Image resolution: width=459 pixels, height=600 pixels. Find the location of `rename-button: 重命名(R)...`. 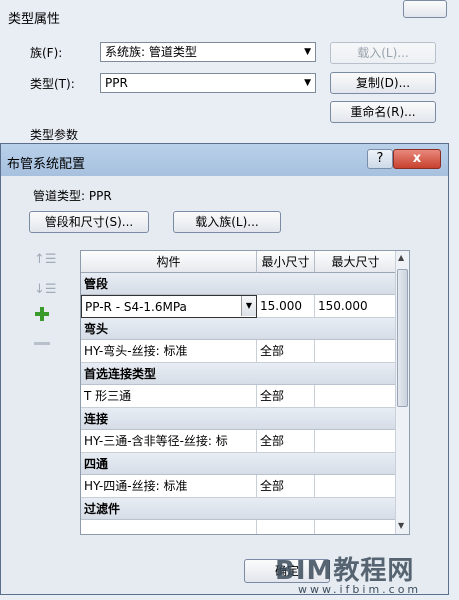

rename-button: 重命名(R)... is located at coordinates (383, 112).